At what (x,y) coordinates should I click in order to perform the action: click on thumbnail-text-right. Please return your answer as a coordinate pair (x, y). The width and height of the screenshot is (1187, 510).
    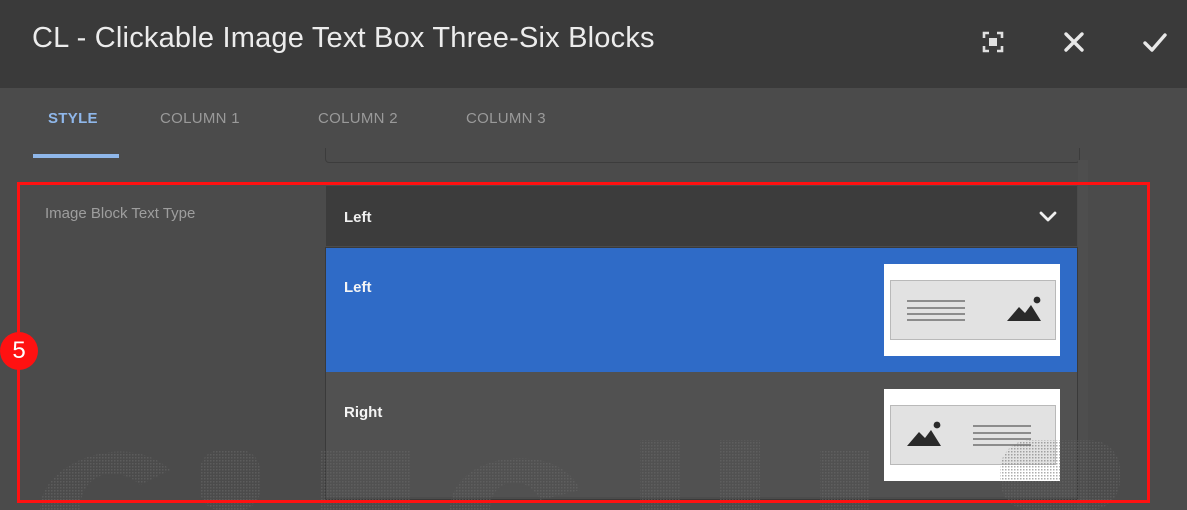
    Looking at the image, I should click on (972, 435).